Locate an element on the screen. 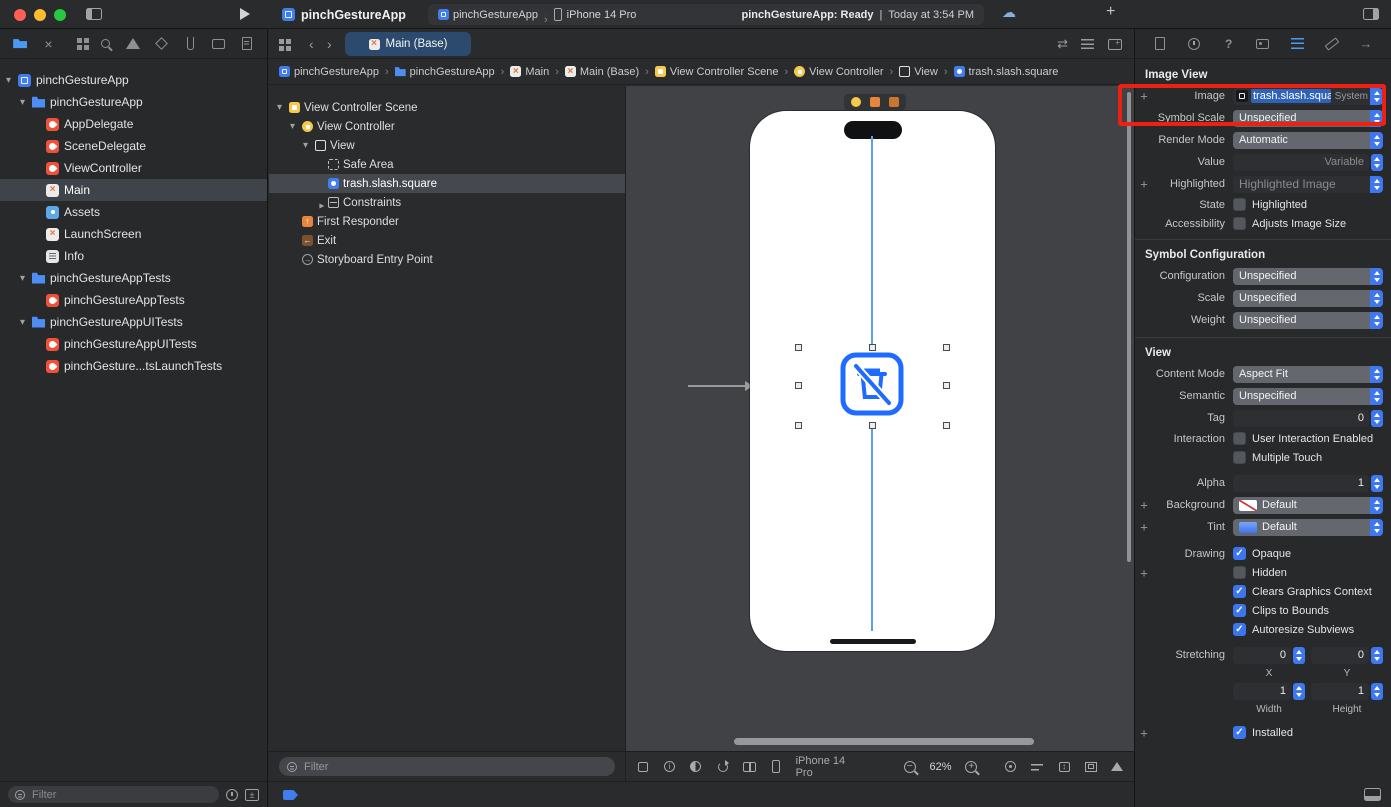 This screenshot has height=807, width=1391. run-destination: iPhone 14 Pro is located at coordinates (602, 15).